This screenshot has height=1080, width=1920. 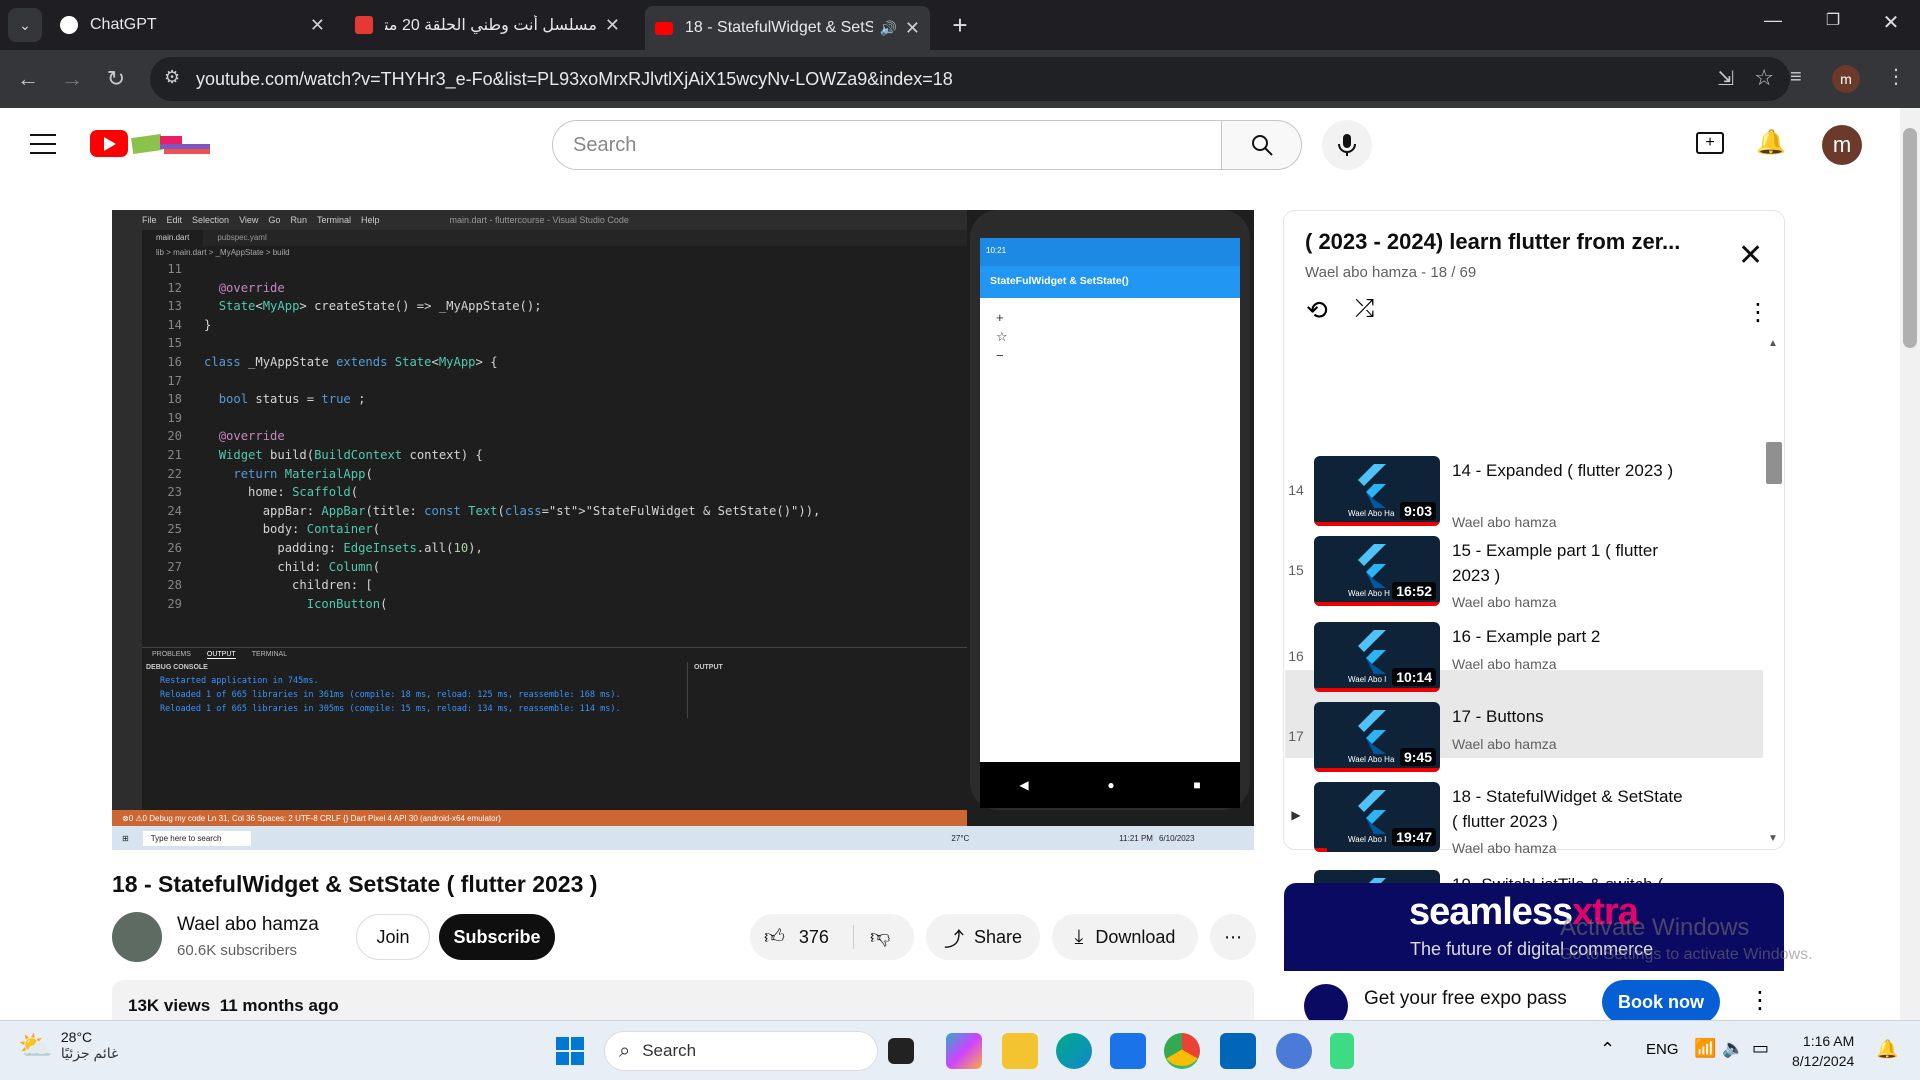 I want to click on taskbar-search: ⌕ Search, so click(x=741, y=1051).